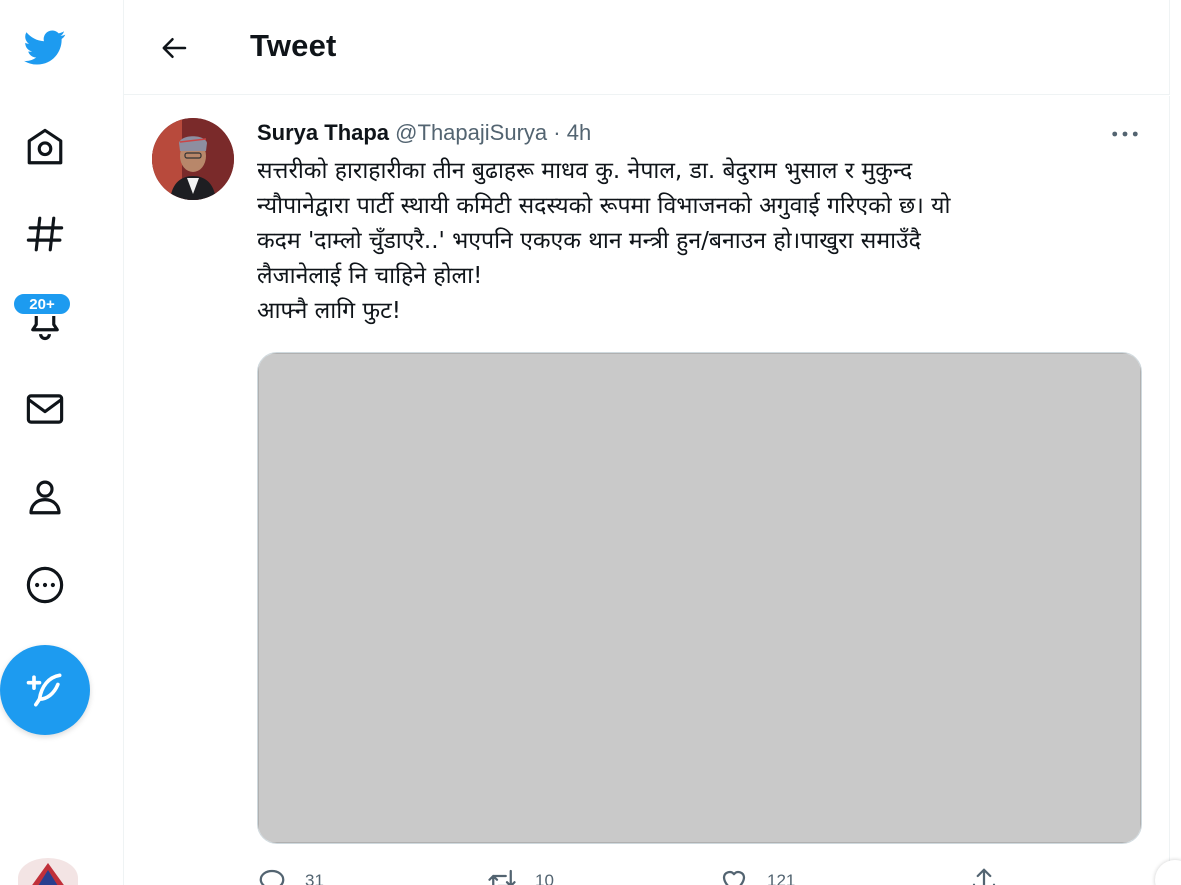 The width and height of the screenshot is (1181, 885). Describe the element at coordinates (329, 311) in the screenshot. I see `tweet-text-line: आफ्नै लागि फुट!` at that location.